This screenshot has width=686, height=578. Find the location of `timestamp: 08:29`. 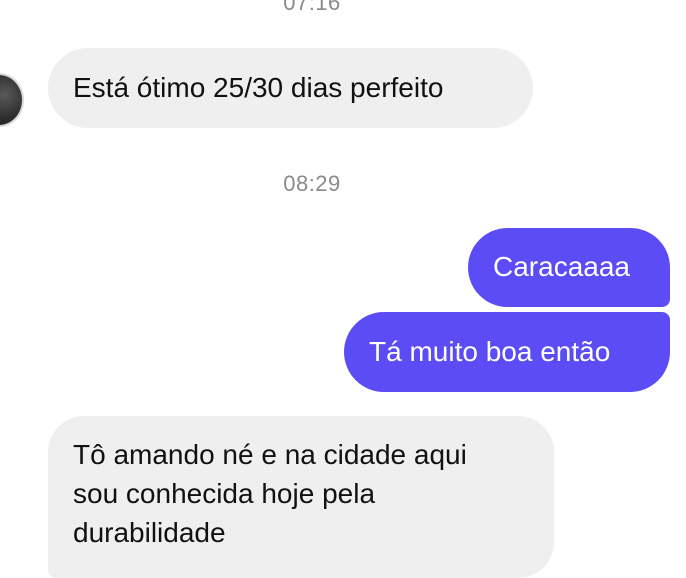

timestamp: 08:29 is located at coordinates (312, 183).